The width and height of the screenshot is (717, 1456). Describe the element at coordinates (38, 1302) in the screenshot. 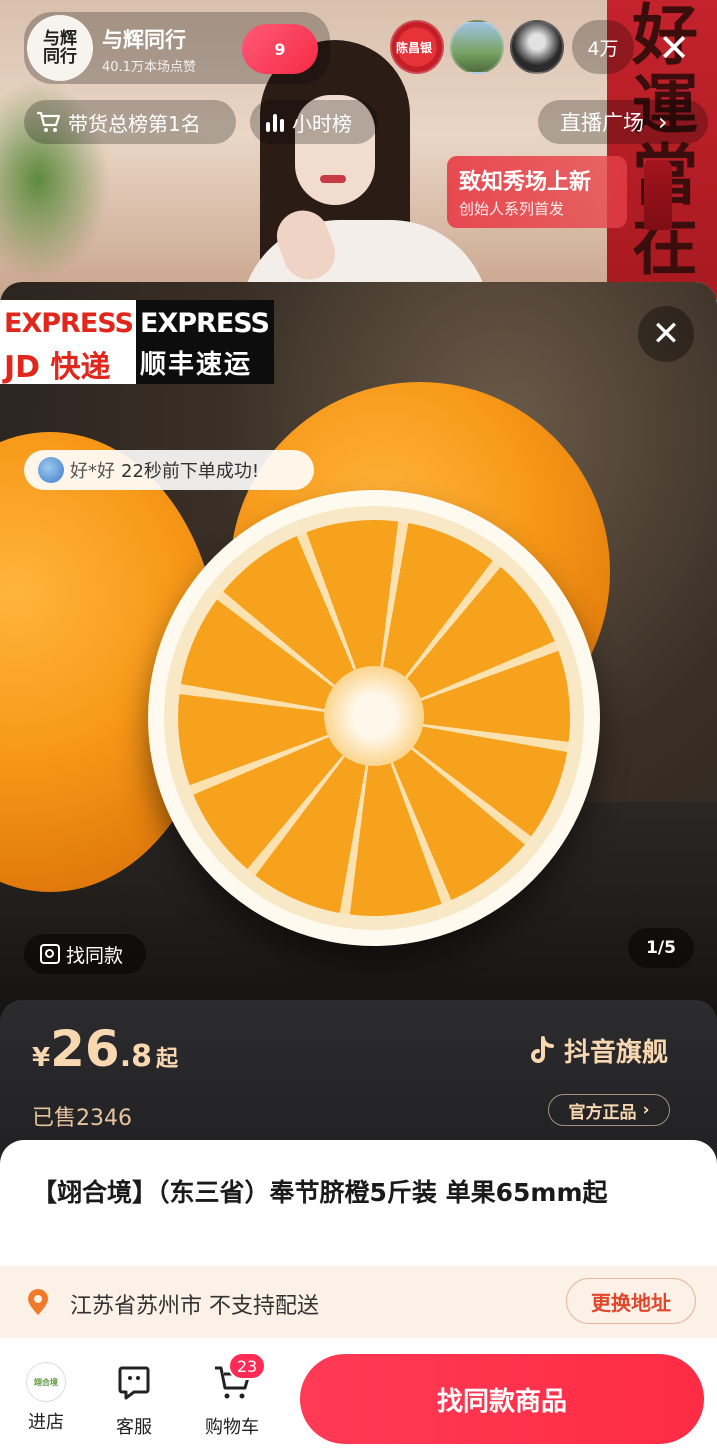

I see `location-pin-icon` at that location.